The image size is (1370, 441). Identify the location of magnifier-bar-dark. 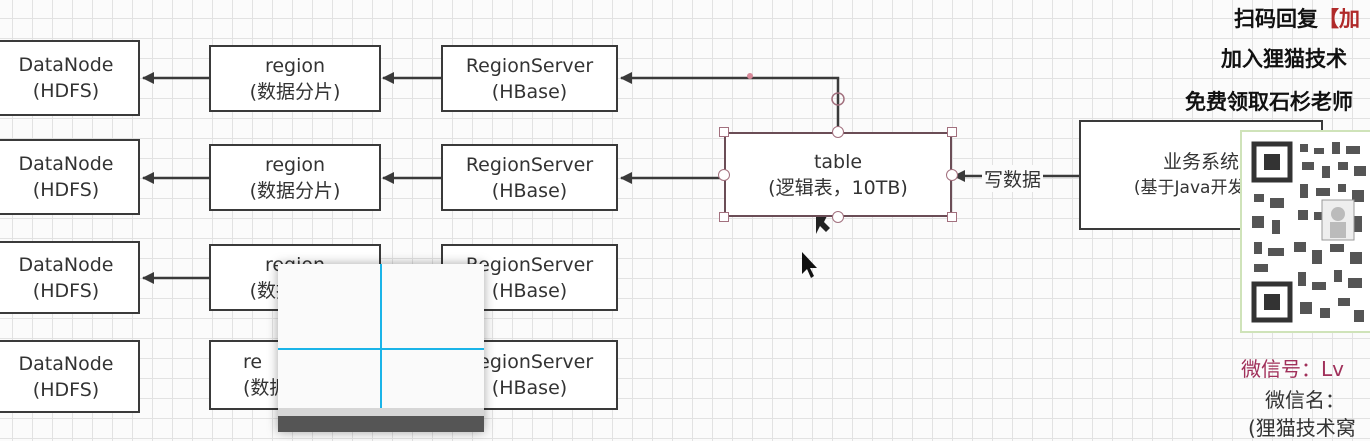
(381, 424).